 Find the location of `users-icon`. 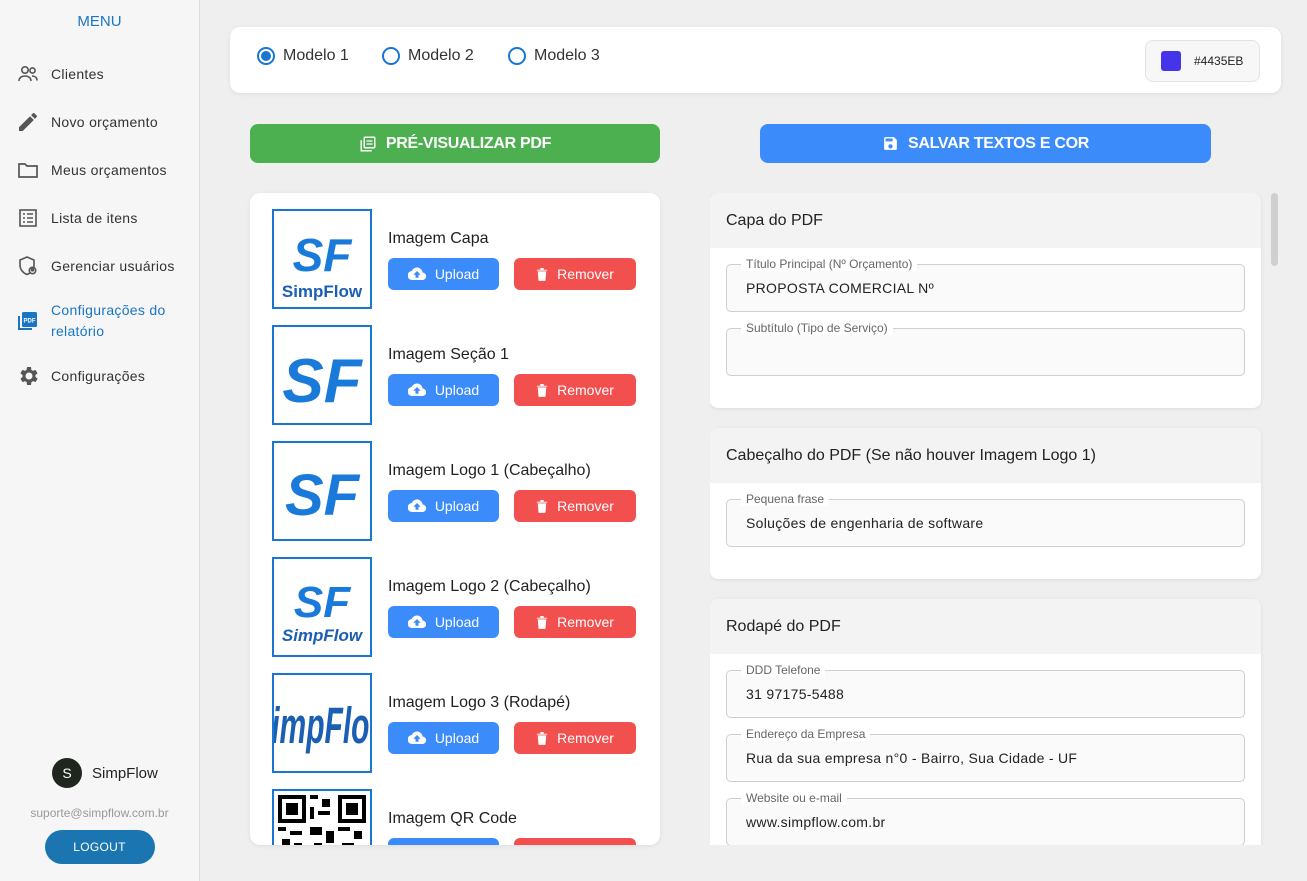

users-icon is located at coordinates (28, 74).